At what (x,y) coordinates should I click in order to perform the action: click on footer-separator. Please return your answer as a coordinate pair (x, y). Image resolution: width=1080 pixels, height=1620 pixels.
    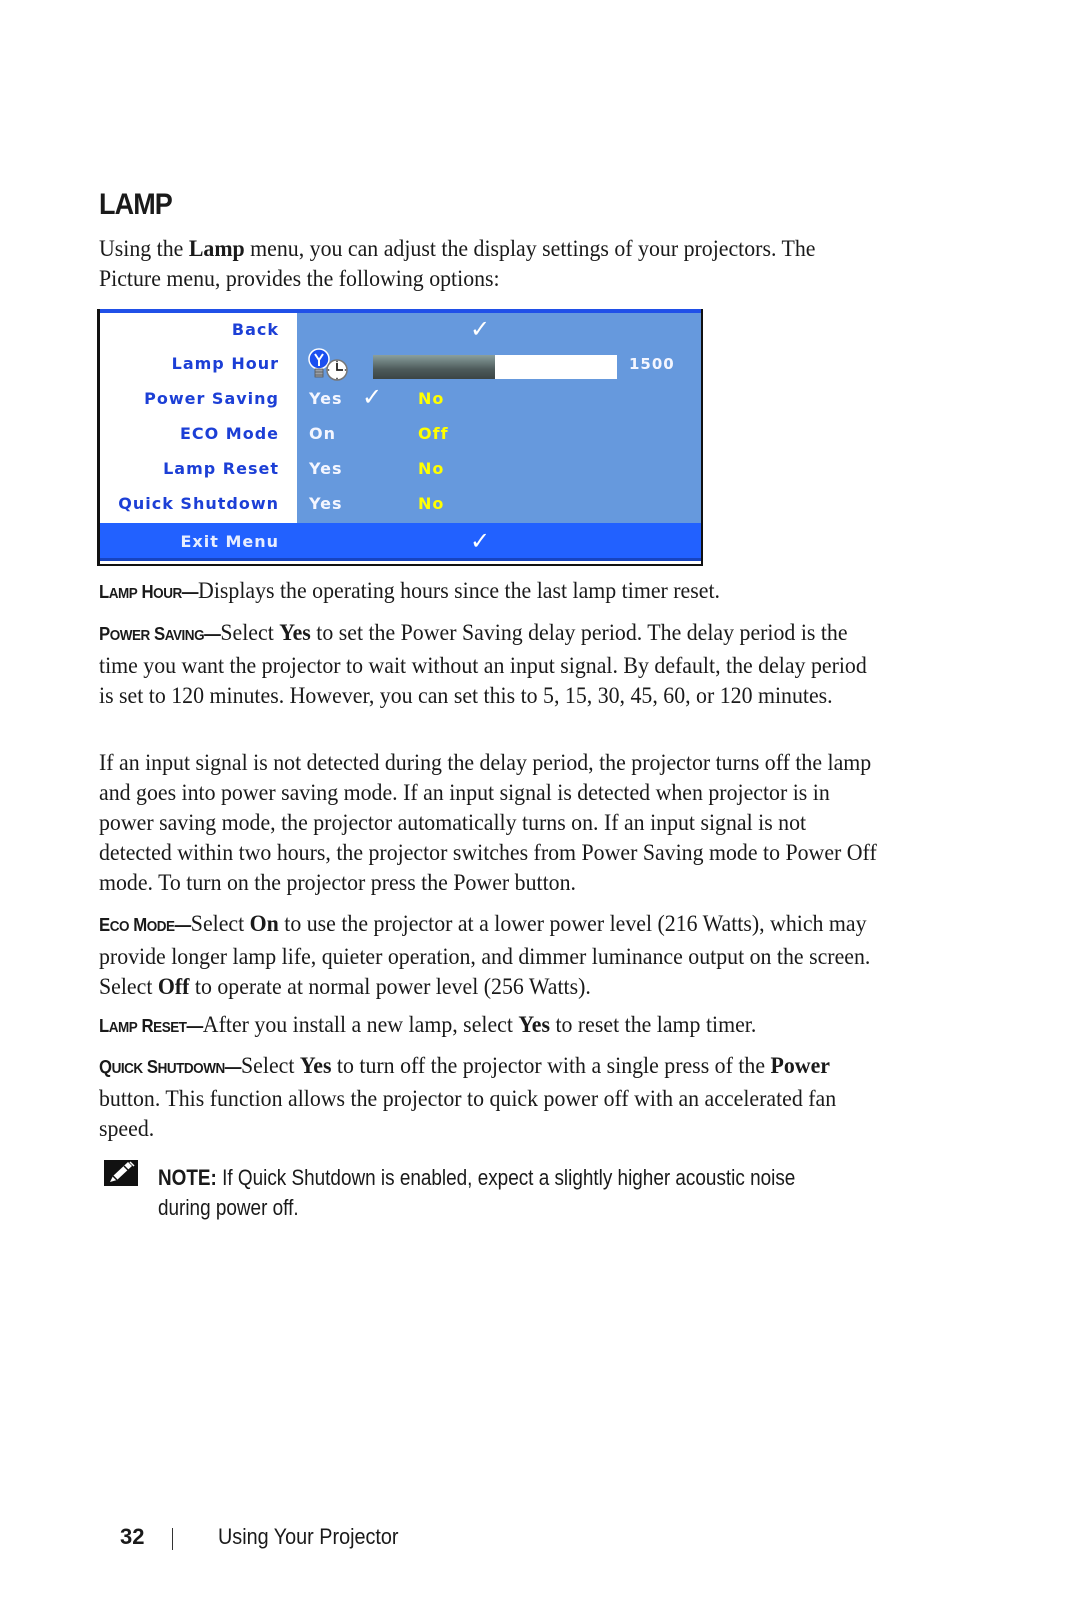
    Looking at the image, I should click on (172, 1539).